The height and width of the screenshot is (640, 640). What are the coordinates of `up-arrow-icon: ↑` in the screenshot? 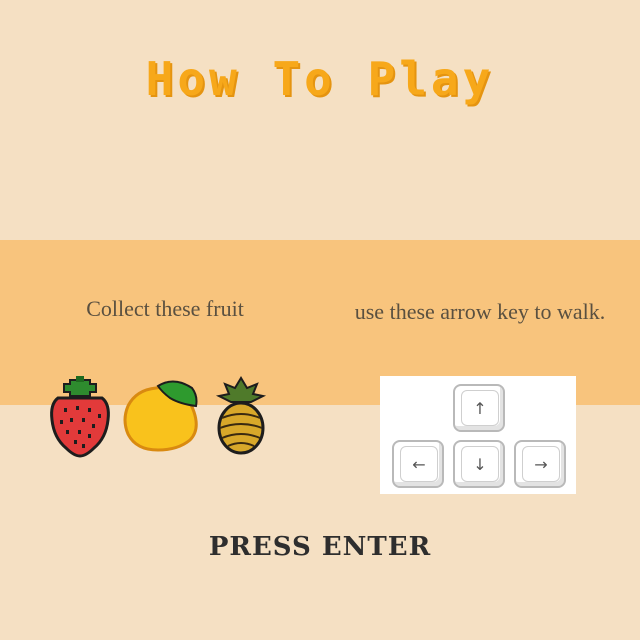 It's located at (480, 408).